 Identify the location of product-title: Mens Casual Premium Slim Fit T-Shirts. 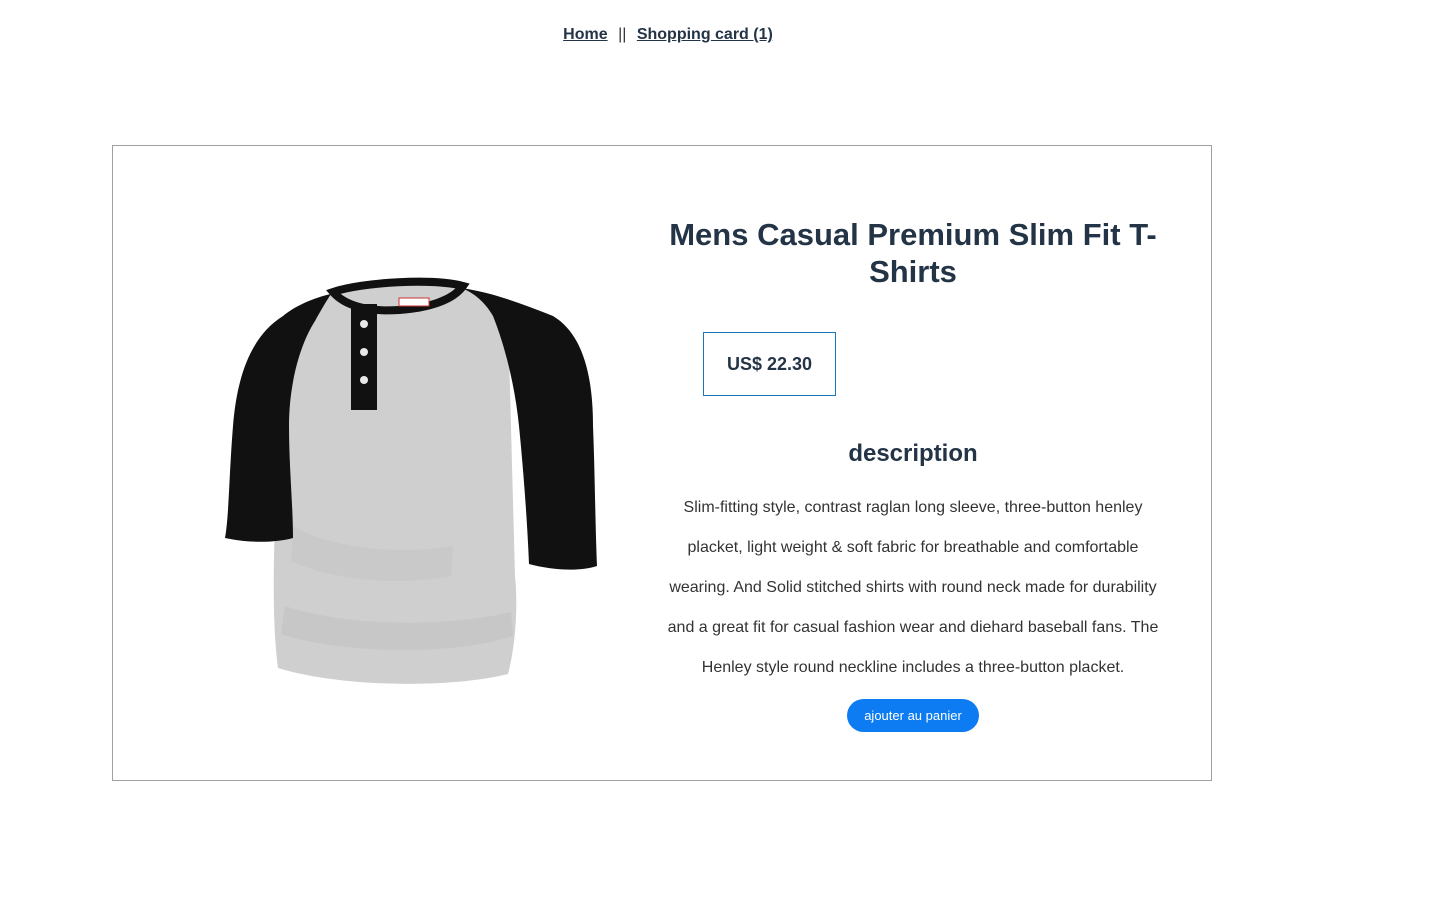
(913, 253).